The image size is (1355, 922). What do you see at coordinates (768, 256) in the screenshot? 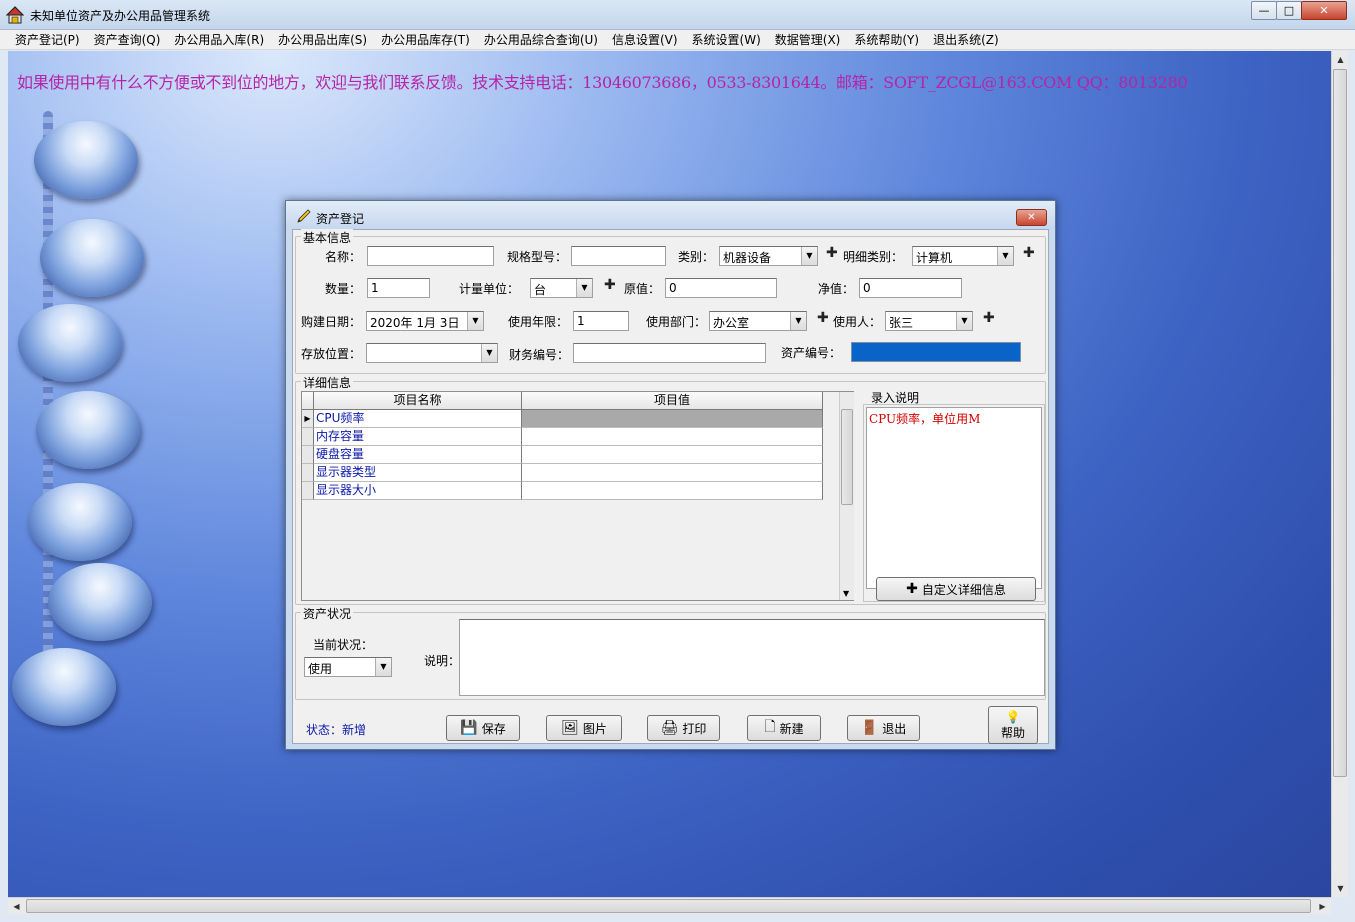
I see `category-select: 机器设备 ▼` at bounding box center [768, 256].